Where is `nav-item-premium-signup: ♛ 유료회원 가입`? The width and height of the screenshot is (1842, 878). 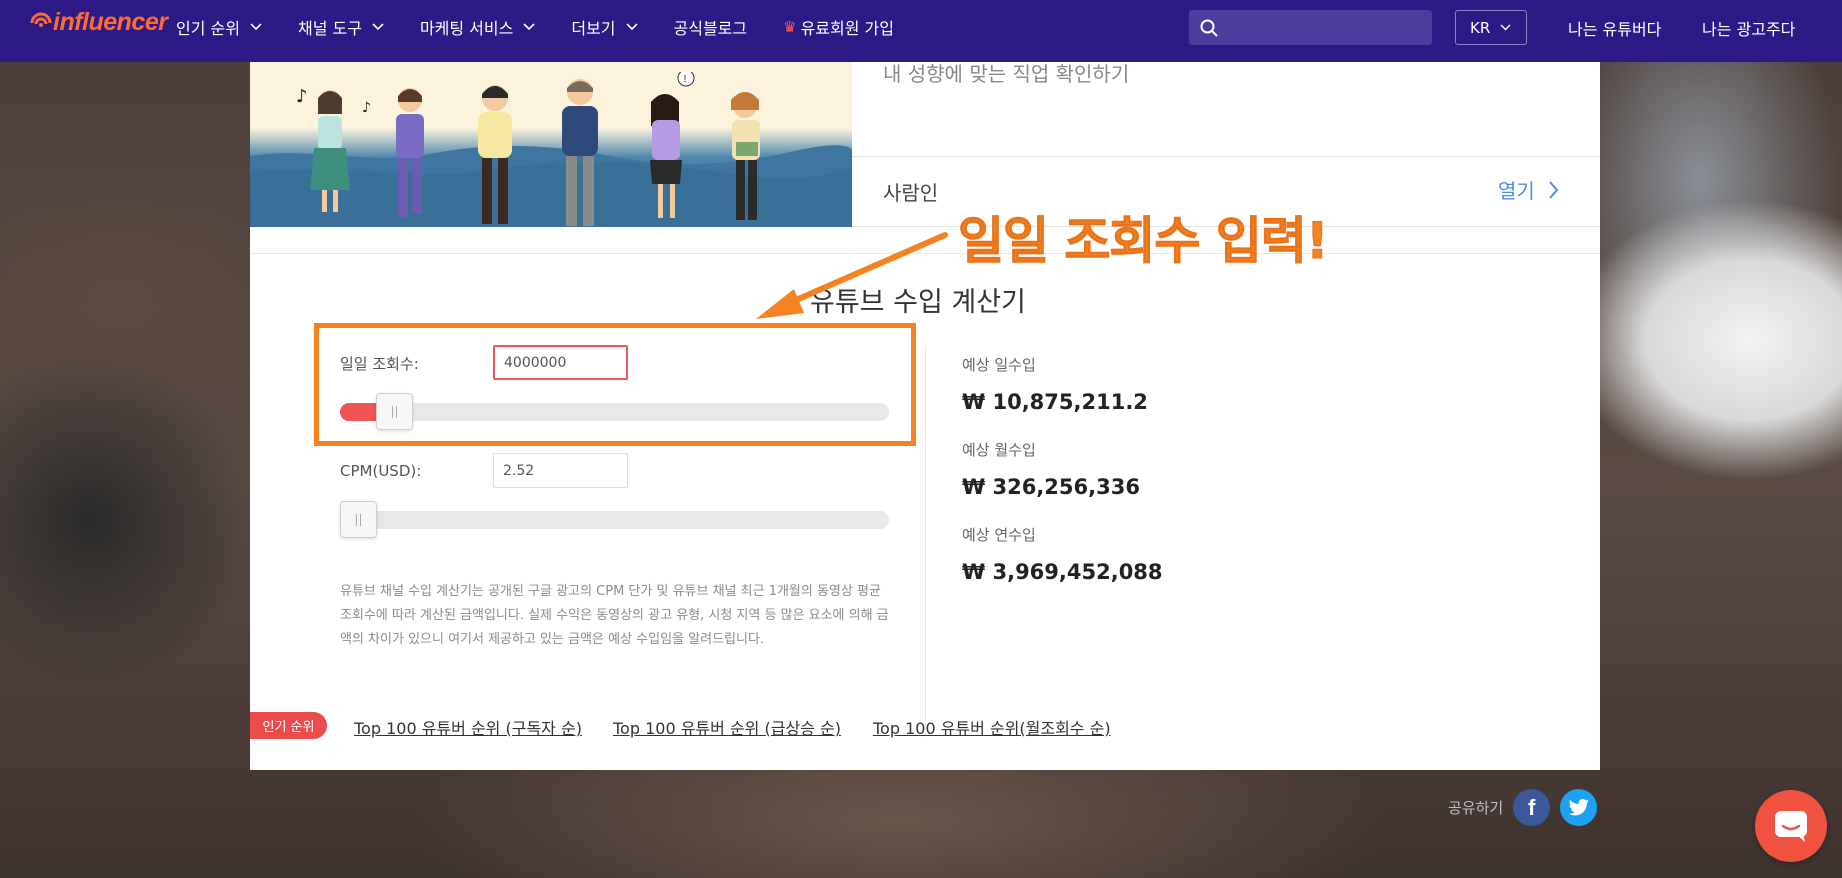 nav-item-premium-signup: ♛ 유료회원 가입 is located at coordinates (838, 27).